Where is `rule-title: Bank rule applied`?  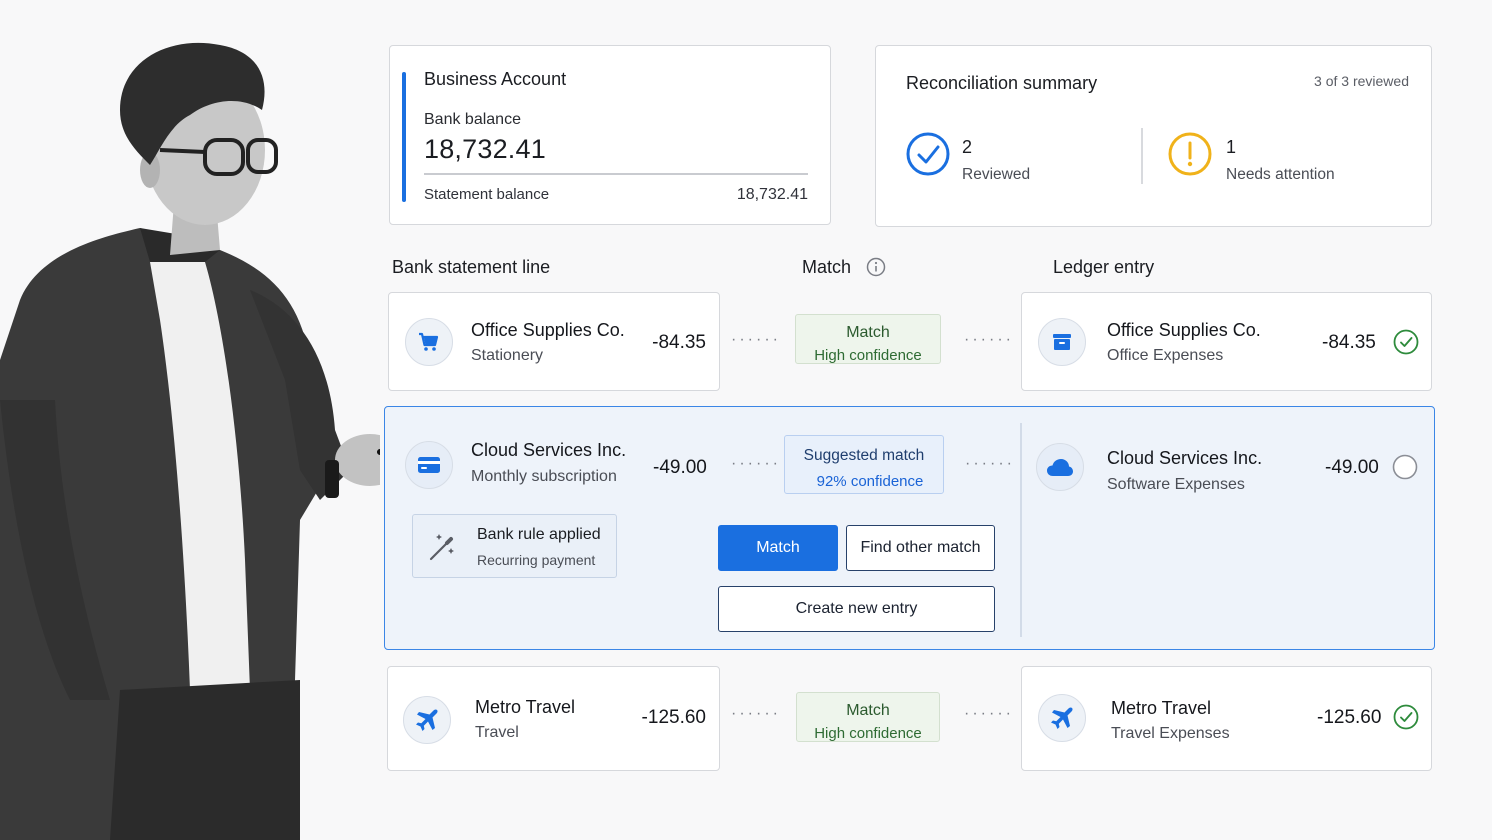 rule-title: Bank rule applied is located at coordinates (539, 534).